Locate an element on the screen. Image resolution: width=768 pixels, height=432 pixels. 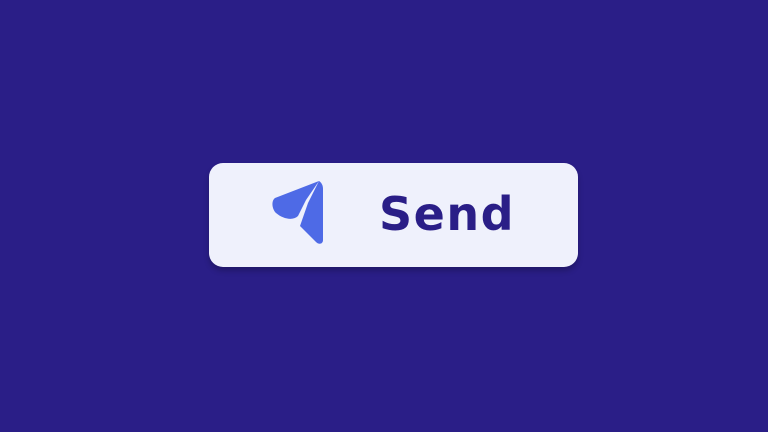
paper-plane-icon is located at coordinates (296, 212).